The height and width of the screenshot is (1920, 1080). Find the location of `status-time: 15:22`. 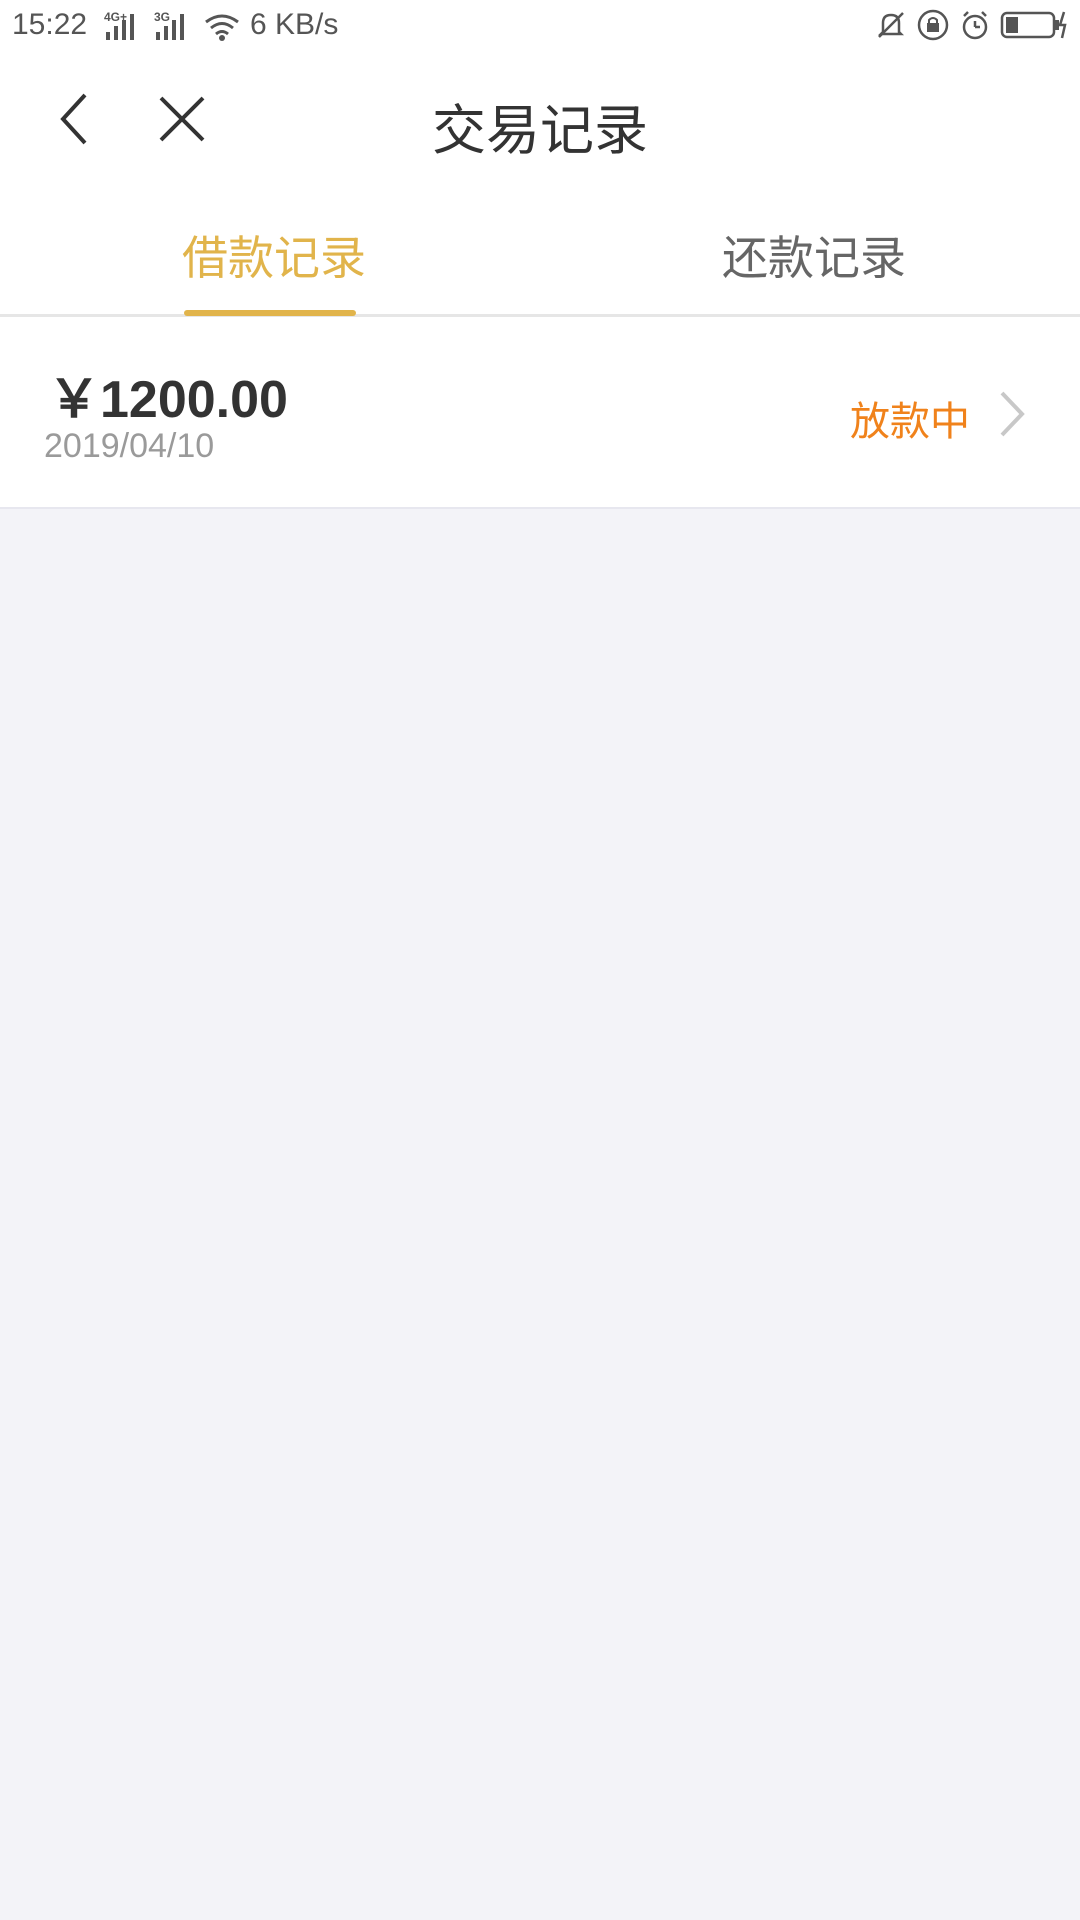

status-time: 15:22 is located at coordinates (50, 24).